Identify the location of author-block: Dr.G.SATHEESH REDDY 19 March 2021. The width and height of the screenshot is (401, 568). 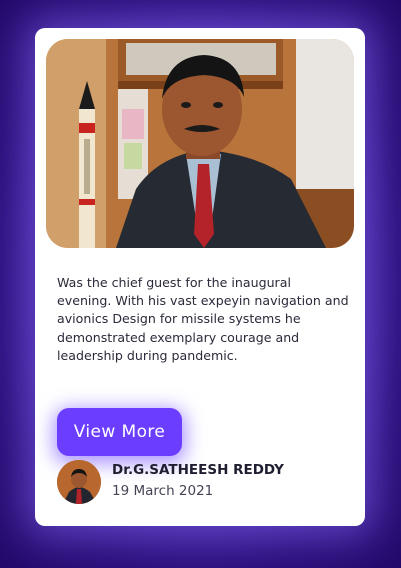
(202, 483).